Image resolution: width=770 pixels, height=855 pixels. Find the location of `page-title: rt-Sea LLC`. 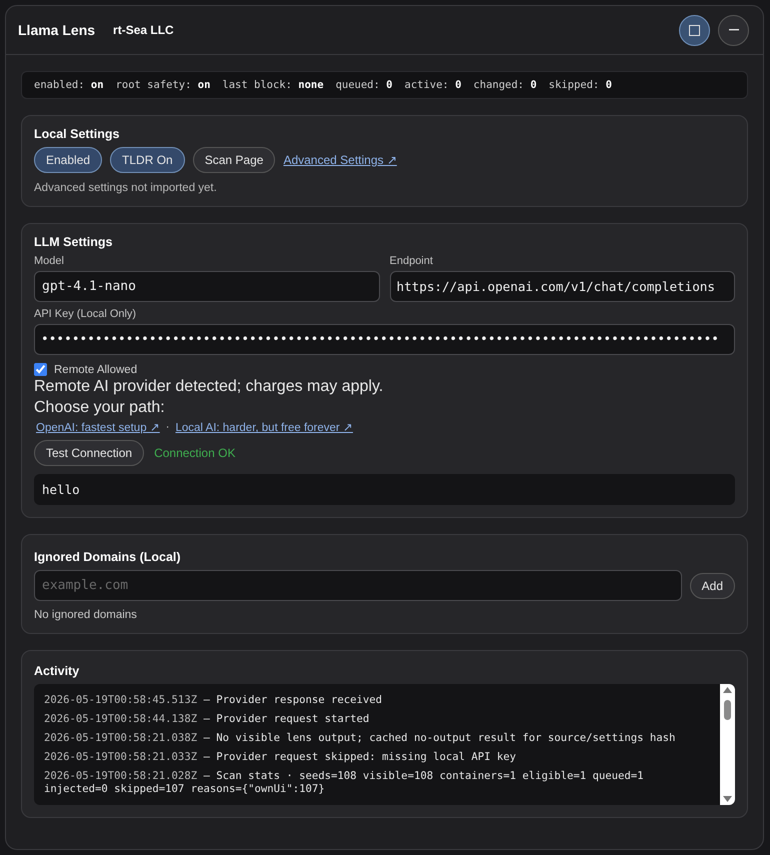

page-title: rt-Sea LLC is located at coordinates (144, 30).